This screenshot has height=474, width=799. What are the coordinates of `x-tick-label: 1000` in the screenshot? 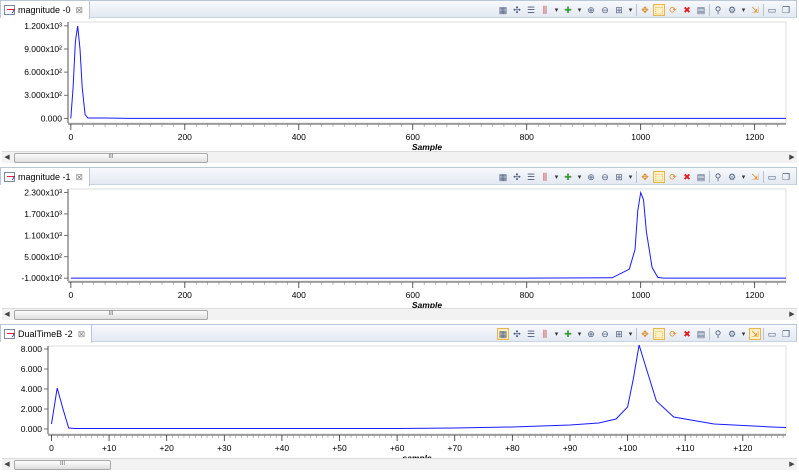 It's located at (640, 137).